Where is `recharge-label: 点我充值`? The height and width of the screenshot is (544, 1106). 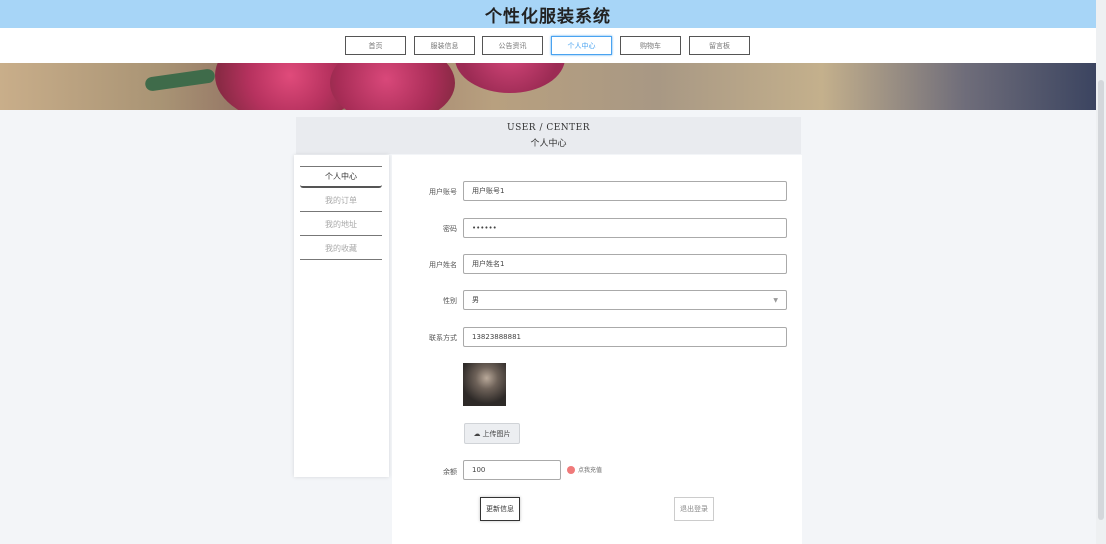
recharge-label: 点我充值 is located at coordinates (590, 470).